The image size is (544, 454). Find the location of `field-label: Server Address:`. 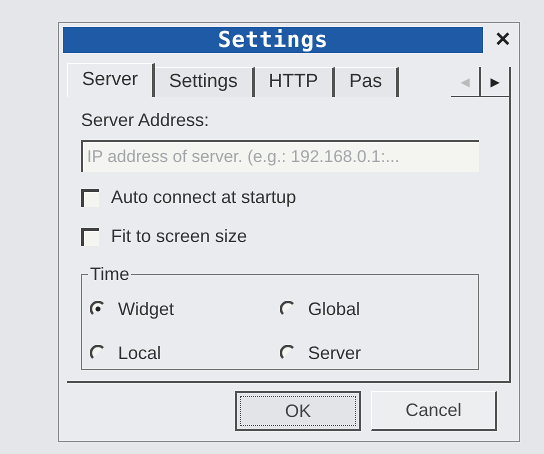

field-label: Server Address: is located at coordinates (145, 120).